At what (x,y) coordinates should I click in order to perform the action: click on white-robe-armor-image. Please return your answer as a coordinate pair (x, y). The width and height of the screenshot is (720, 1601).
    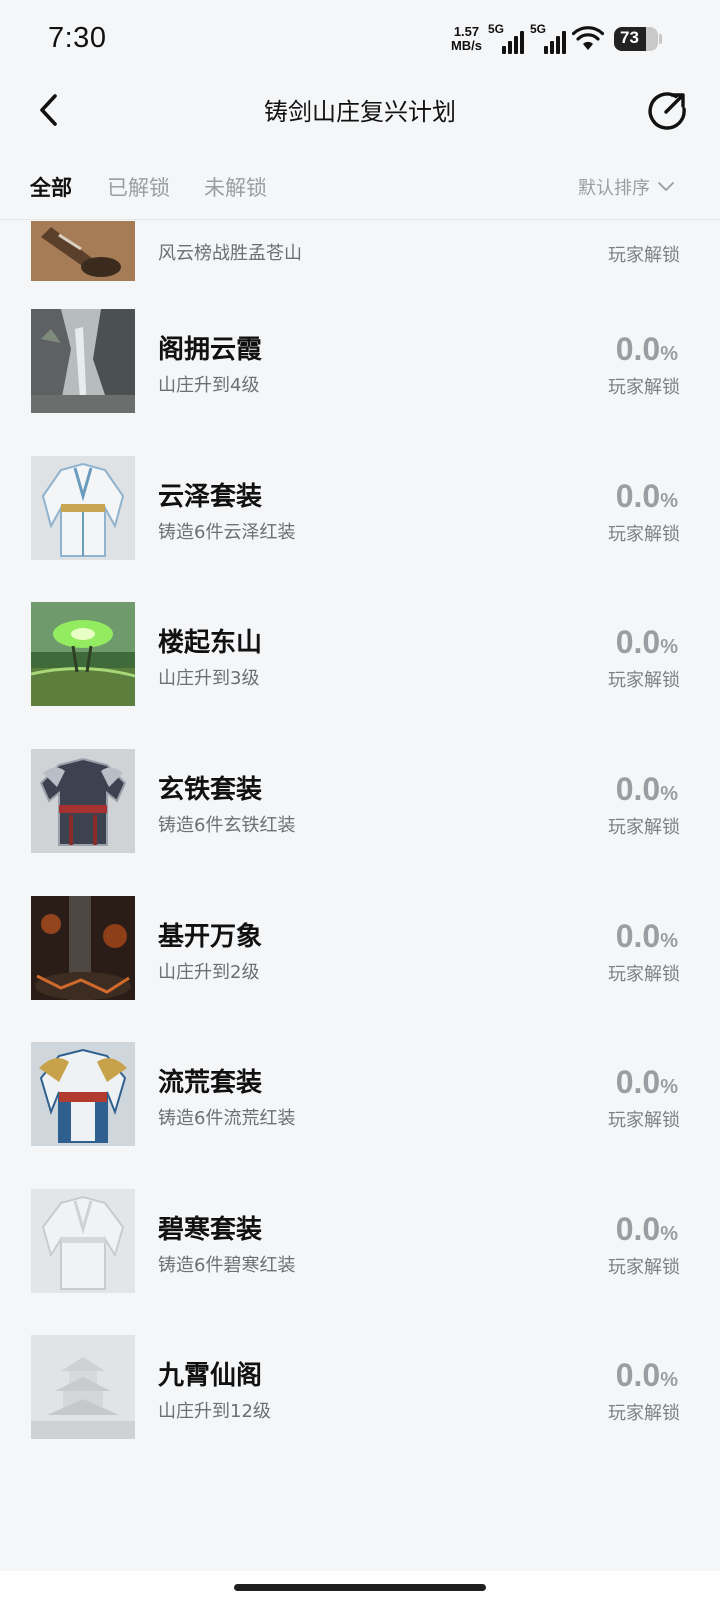
    Looking at the image, I should click on (83, 508).